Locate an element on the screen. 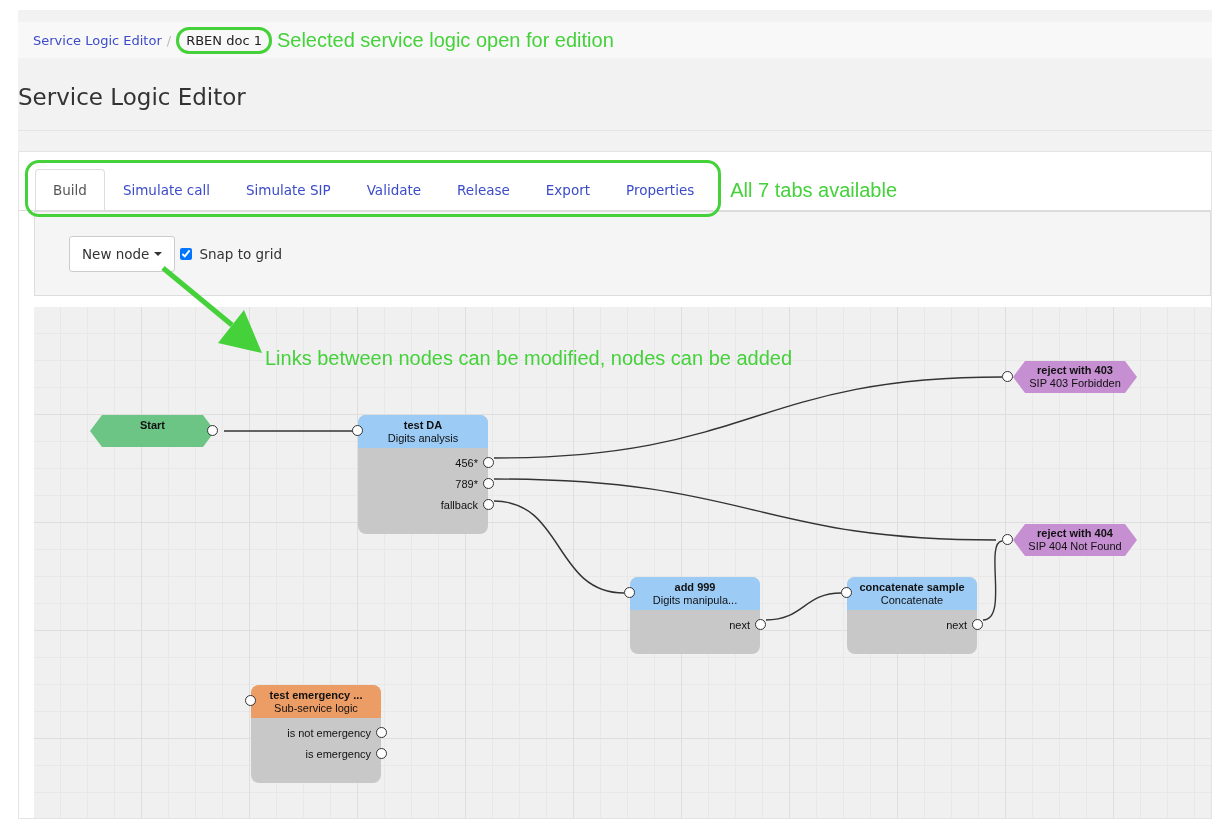 The image size is (1212, 819). page-title: Service Logic Editor is located at coordinates (615, 94).